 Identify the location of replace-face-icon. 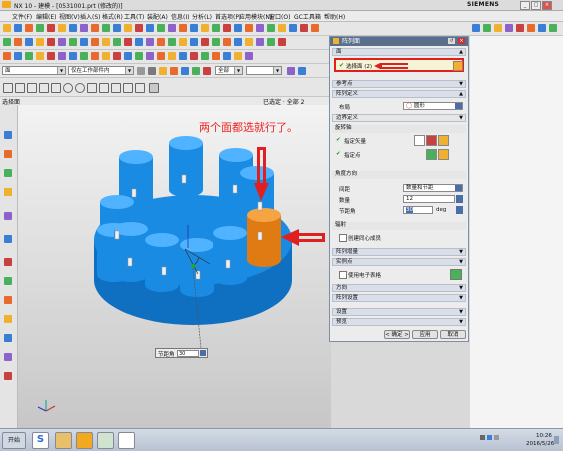
(304, 28).